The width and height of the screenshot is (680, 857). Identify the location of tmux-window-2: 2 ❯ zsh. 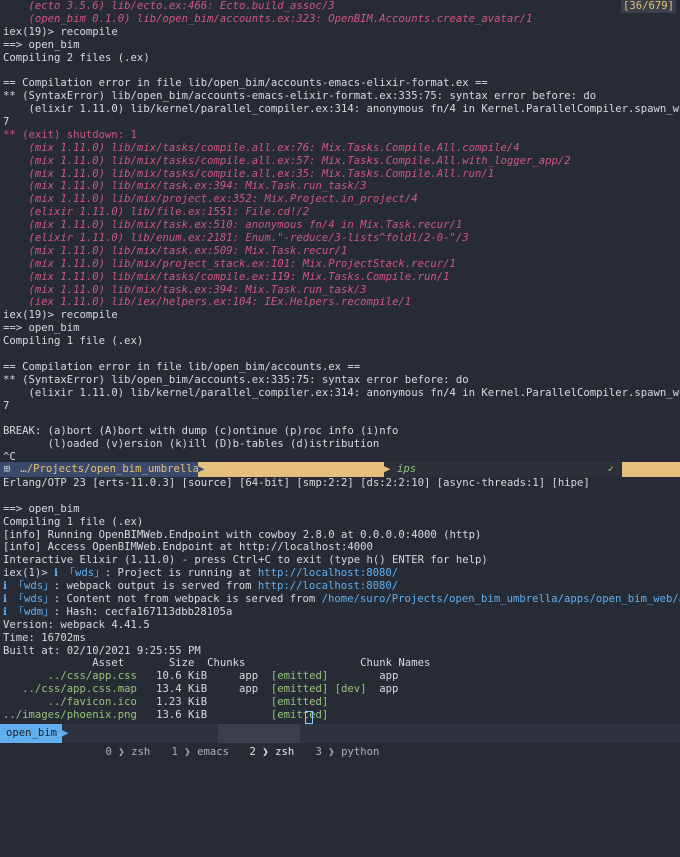
(259, 741).